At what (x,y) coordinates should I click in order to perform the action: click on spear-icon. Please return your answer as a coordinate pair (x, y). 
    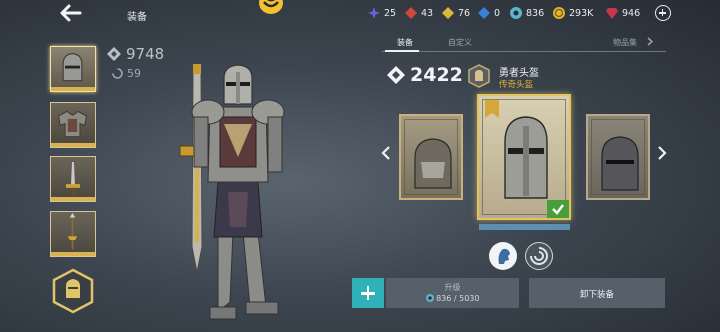
    Looking at the image, I should click on (72, 231).